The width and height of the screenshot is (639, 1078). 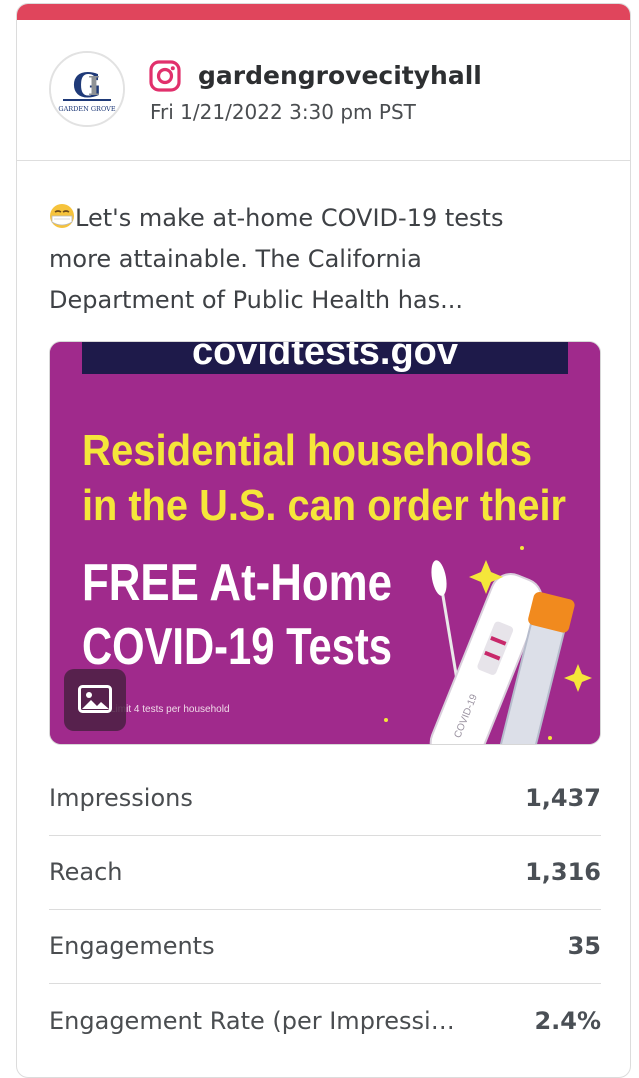 What do you see at coordinates (325, 357) in the screenshot?
I see `image-top-text: covidtests.gov` at bounding box center [325, 357].